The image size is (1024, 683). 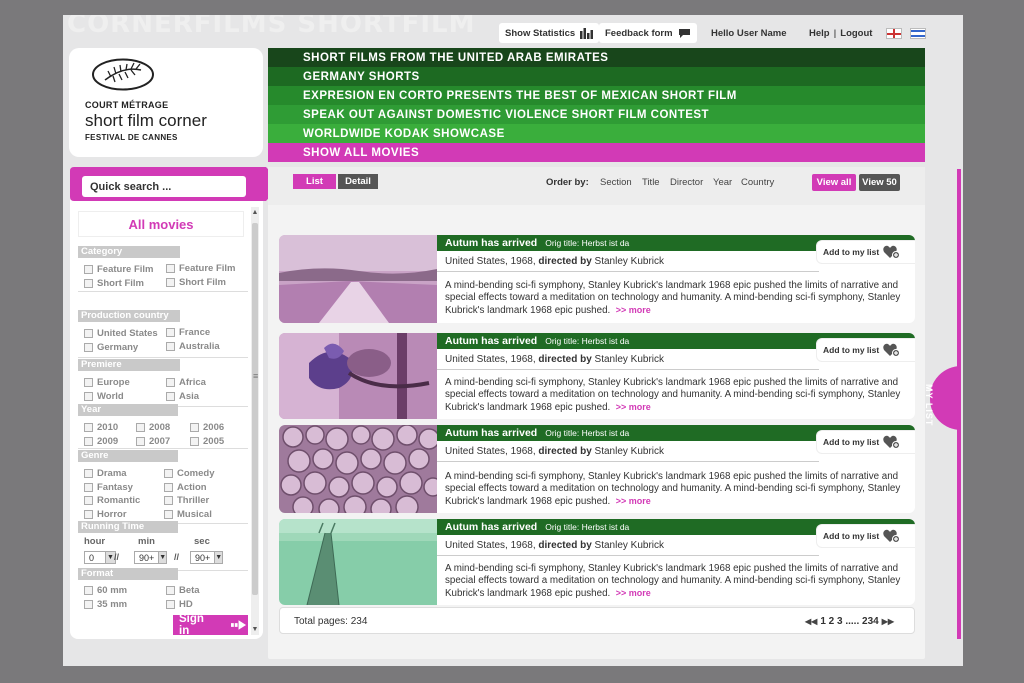 I want to click on filter-option: Horror, so click(x=105, y=514).